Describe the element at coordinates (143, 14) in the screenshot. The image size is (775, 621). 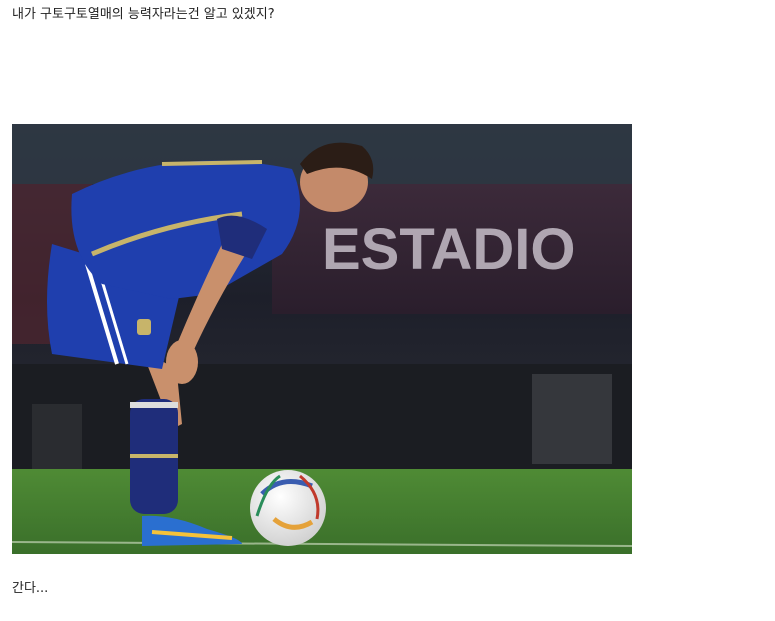
I see `post-text-line-1: 내가 구토구토열매의 능력자라는건 알고 있겠지?` at that location.